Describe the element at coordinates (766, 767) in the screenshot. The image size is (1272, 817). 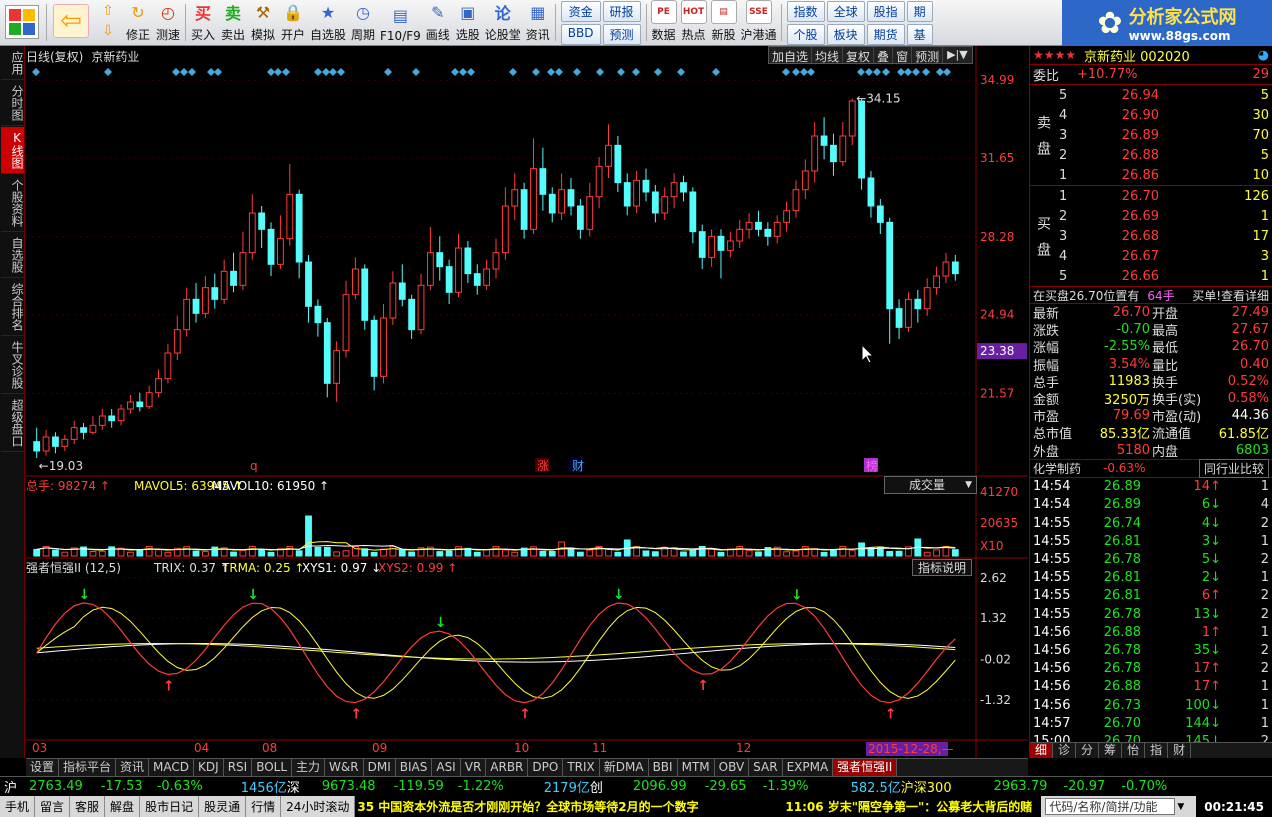
I see `indicator-tab-20: SAR` at that location.